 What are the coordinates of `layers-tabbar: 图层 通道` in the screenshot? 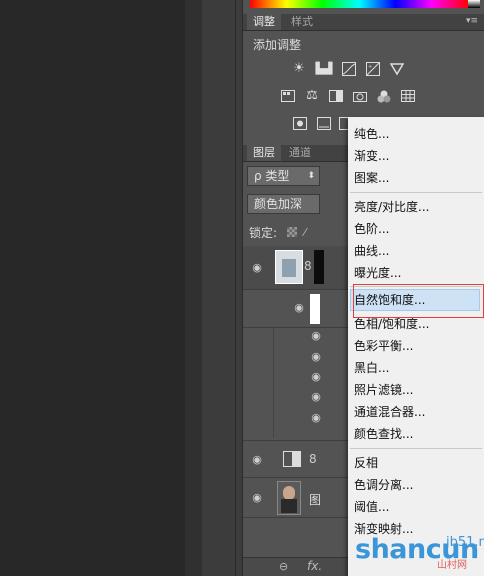 It's located at (295, 153).